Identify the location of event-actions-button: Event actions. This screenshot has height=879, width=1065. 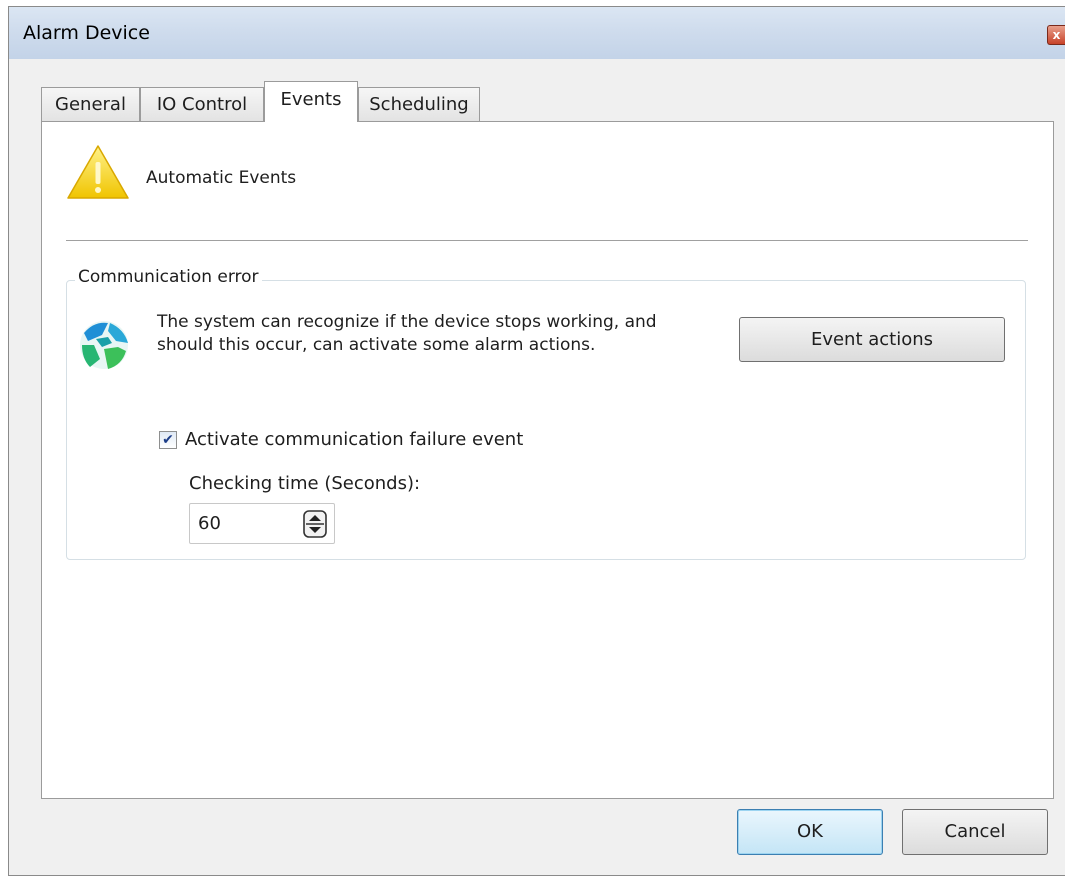
(872, 339).